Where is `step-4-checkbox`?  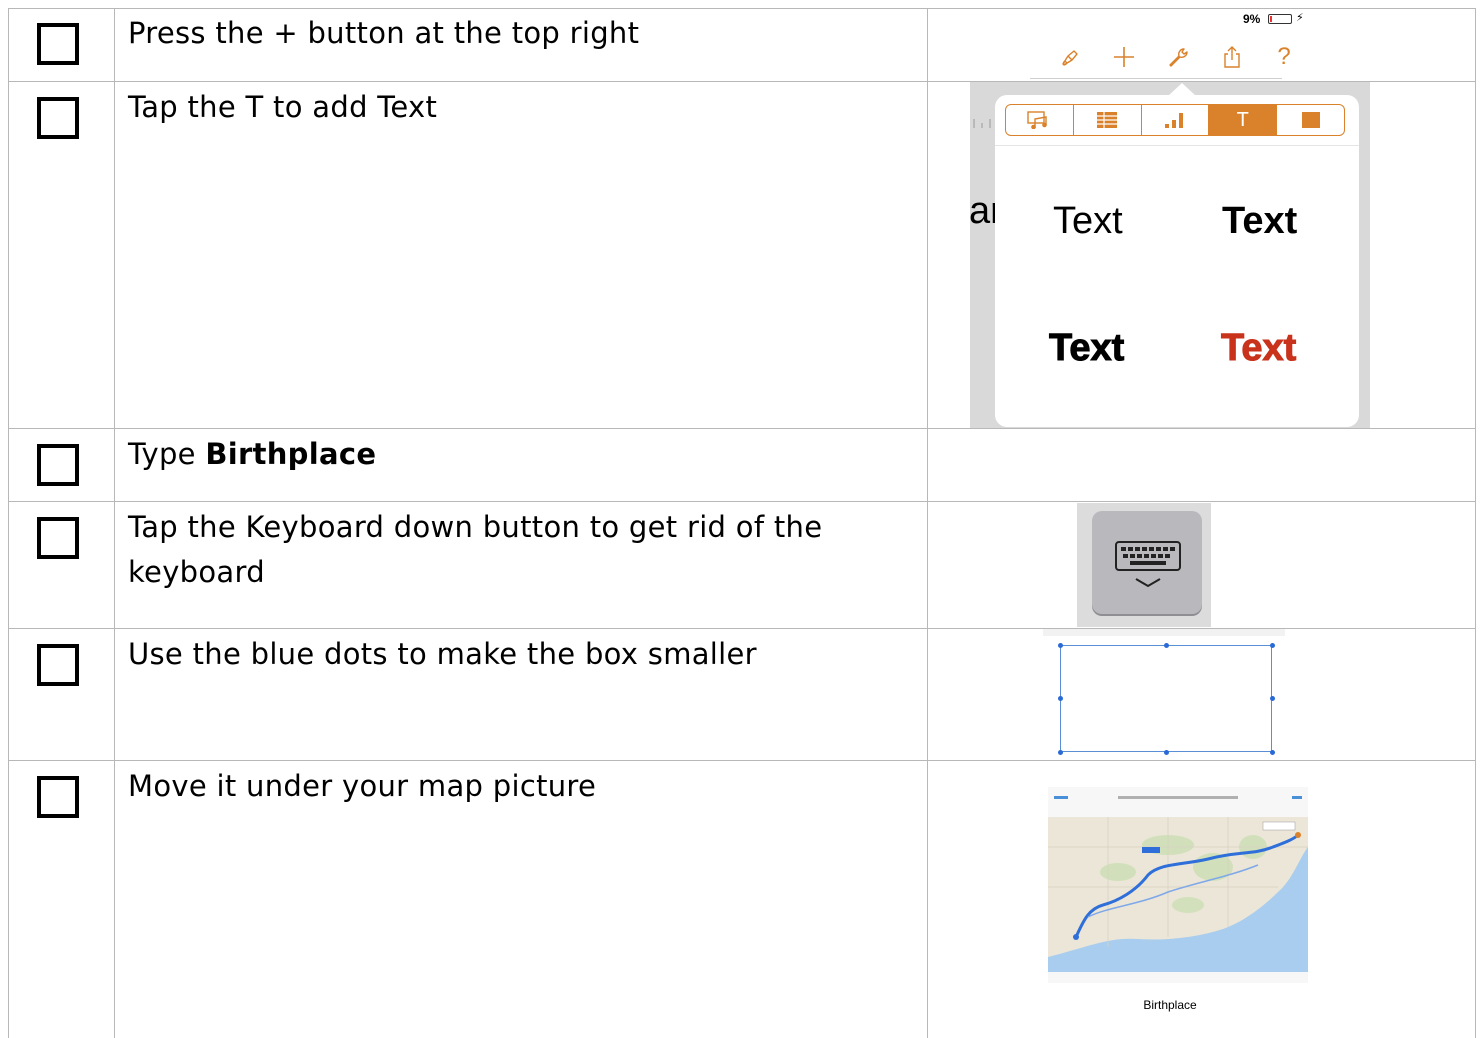
step-4-checkbox is located at coordinates (58, 538).